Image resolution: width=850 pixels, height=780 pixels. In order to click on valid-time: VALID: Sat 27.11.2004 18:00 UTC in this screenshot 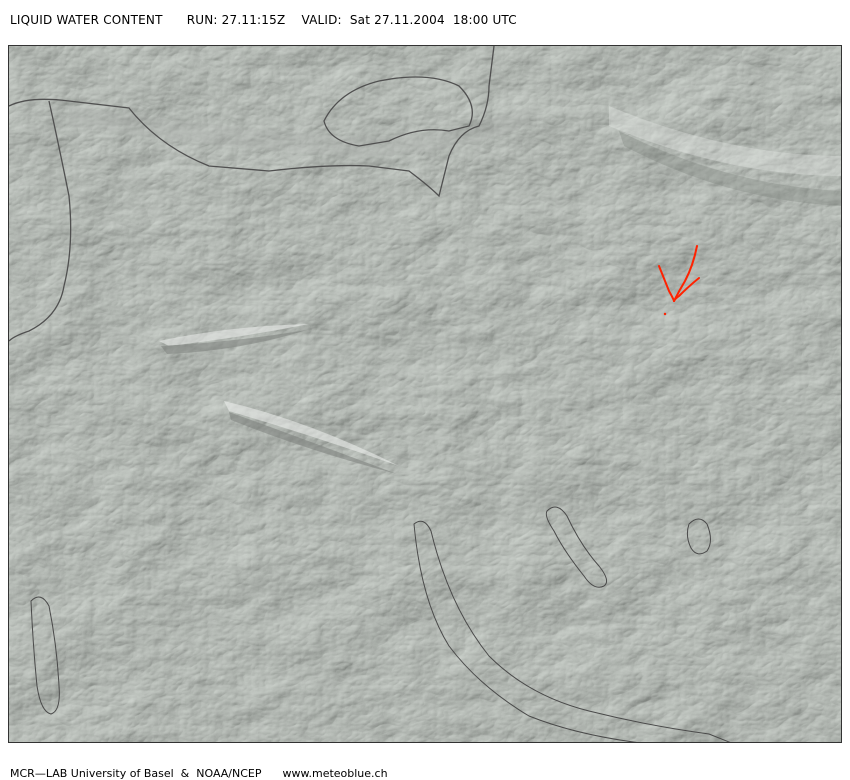, I will do `click(409, 20)`.